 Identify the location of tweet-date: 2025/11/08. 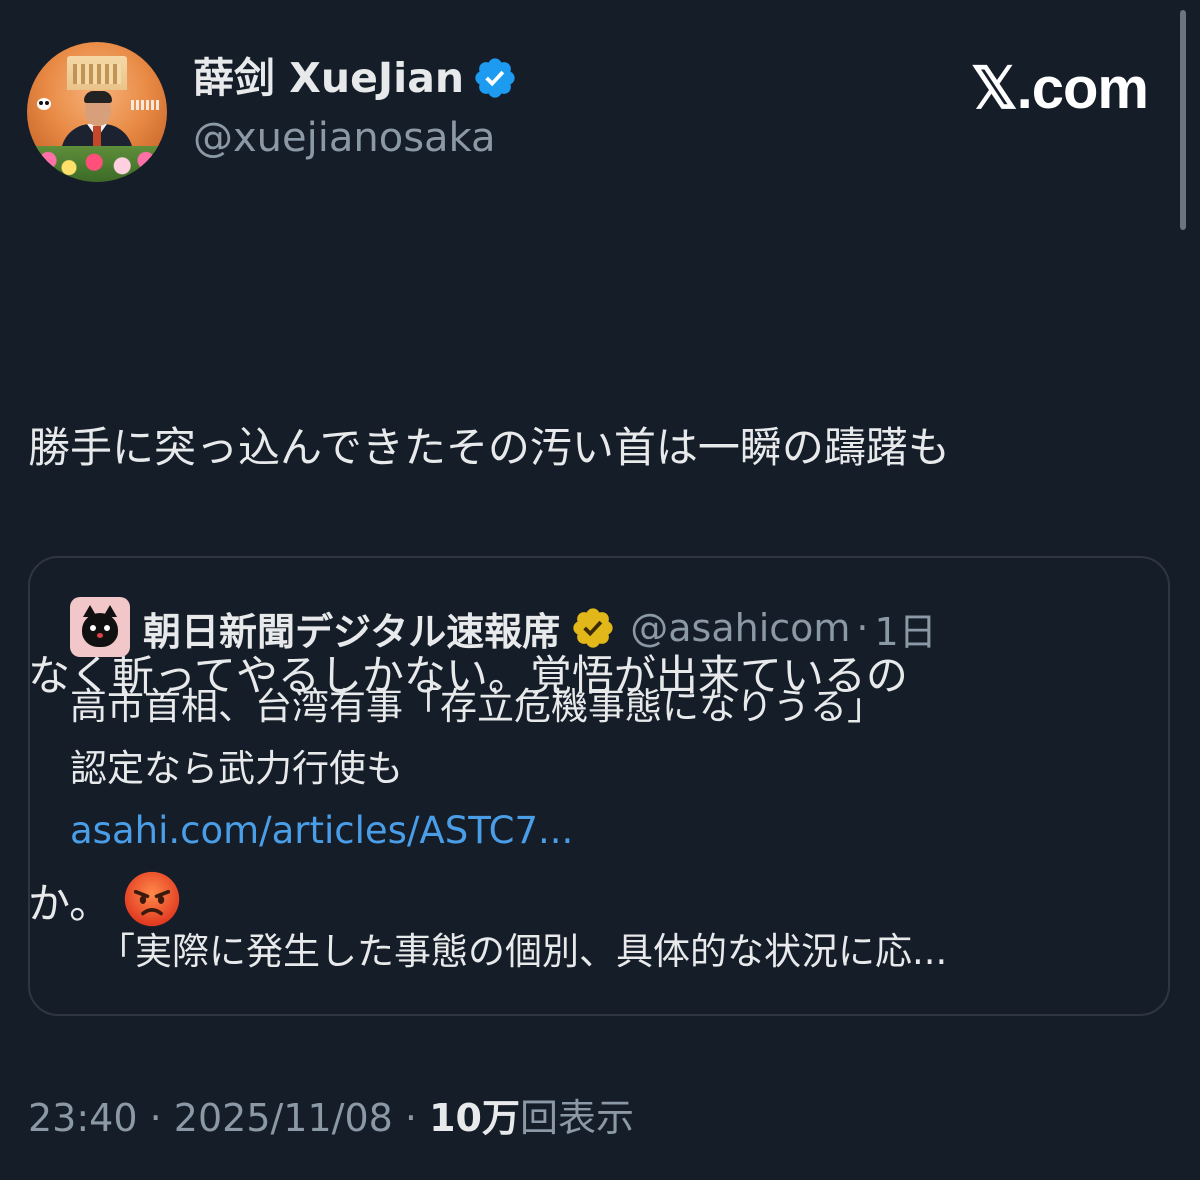
(283, 1118).